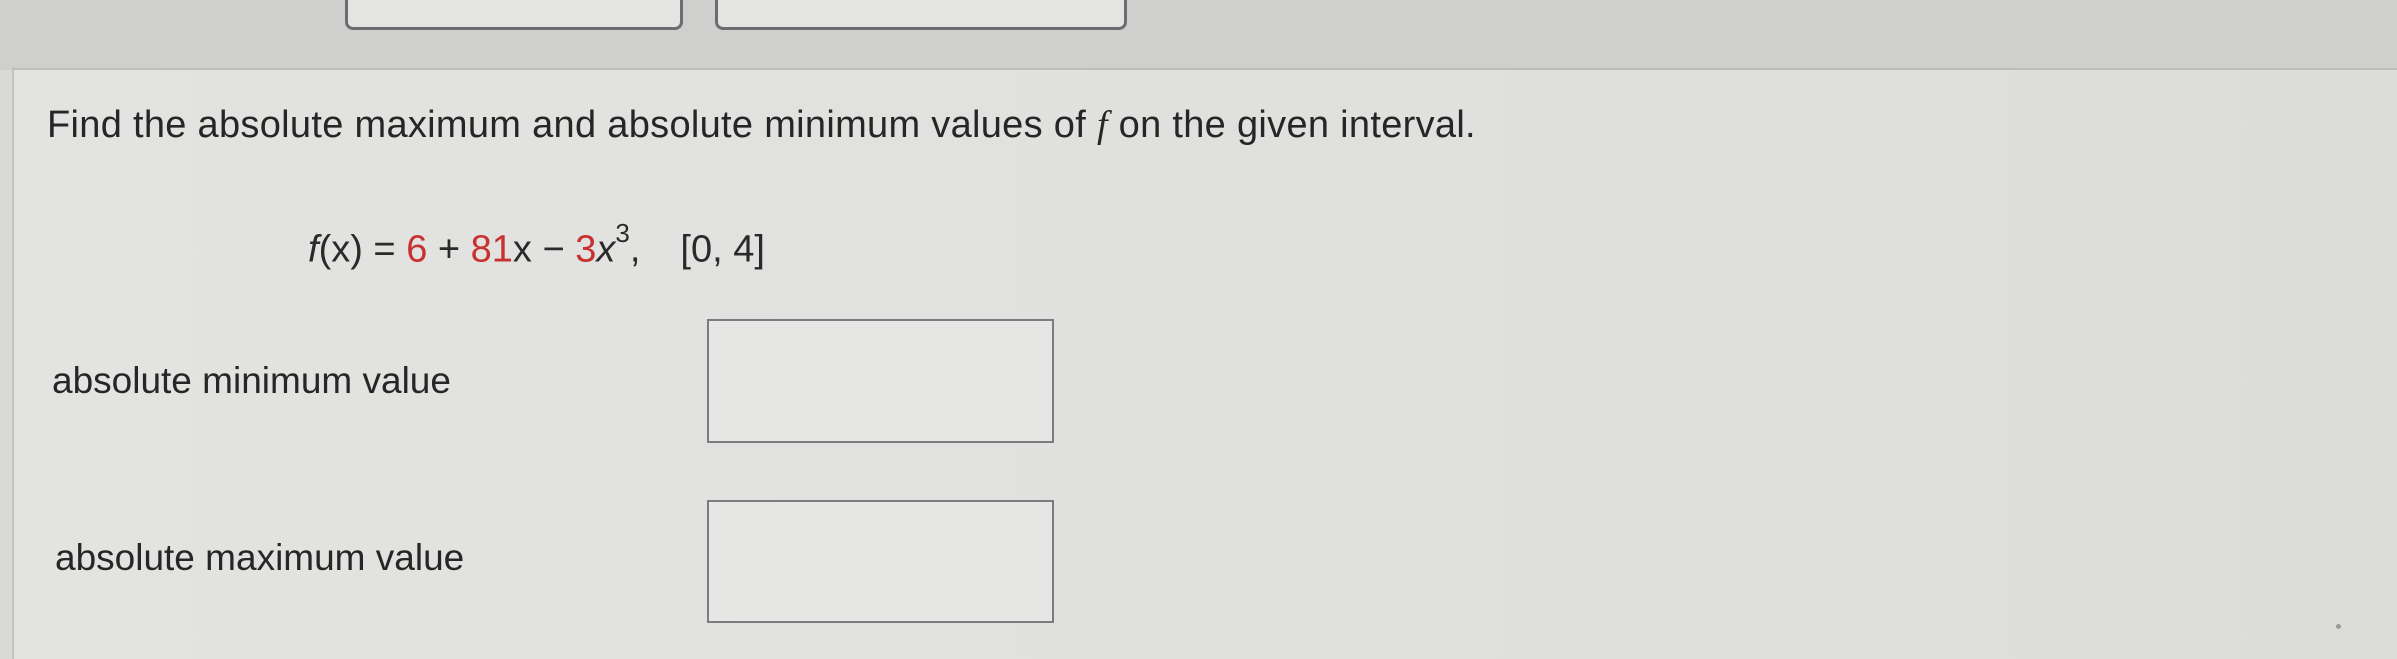 Image resolution: width=2397 pixels, height=659 pixels. I want to click on absolute-minimum-input, so click(880, 381).